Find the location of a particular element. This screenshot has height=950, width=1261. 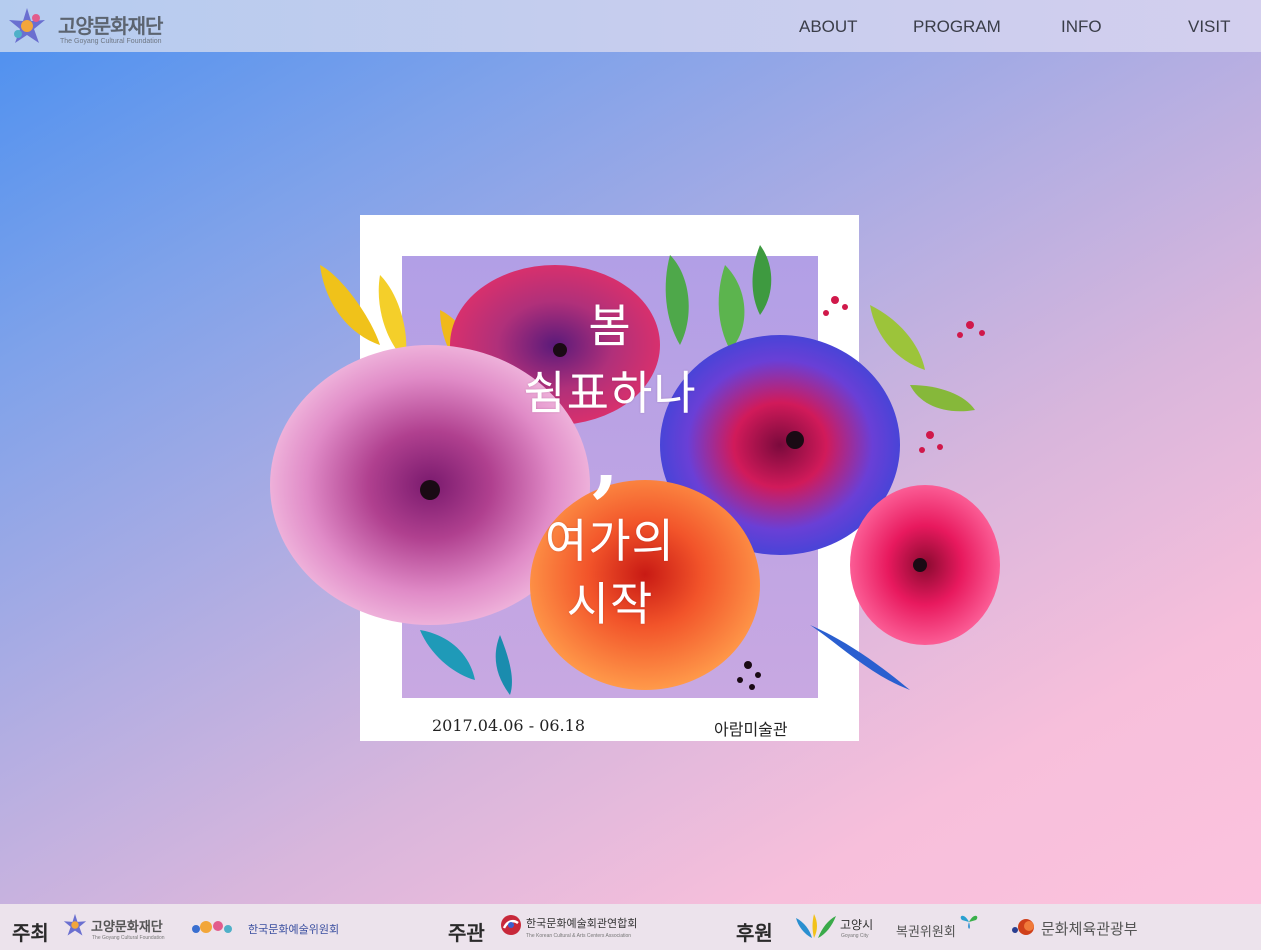

host-label: 주최 is located at coordinates (30, 933).